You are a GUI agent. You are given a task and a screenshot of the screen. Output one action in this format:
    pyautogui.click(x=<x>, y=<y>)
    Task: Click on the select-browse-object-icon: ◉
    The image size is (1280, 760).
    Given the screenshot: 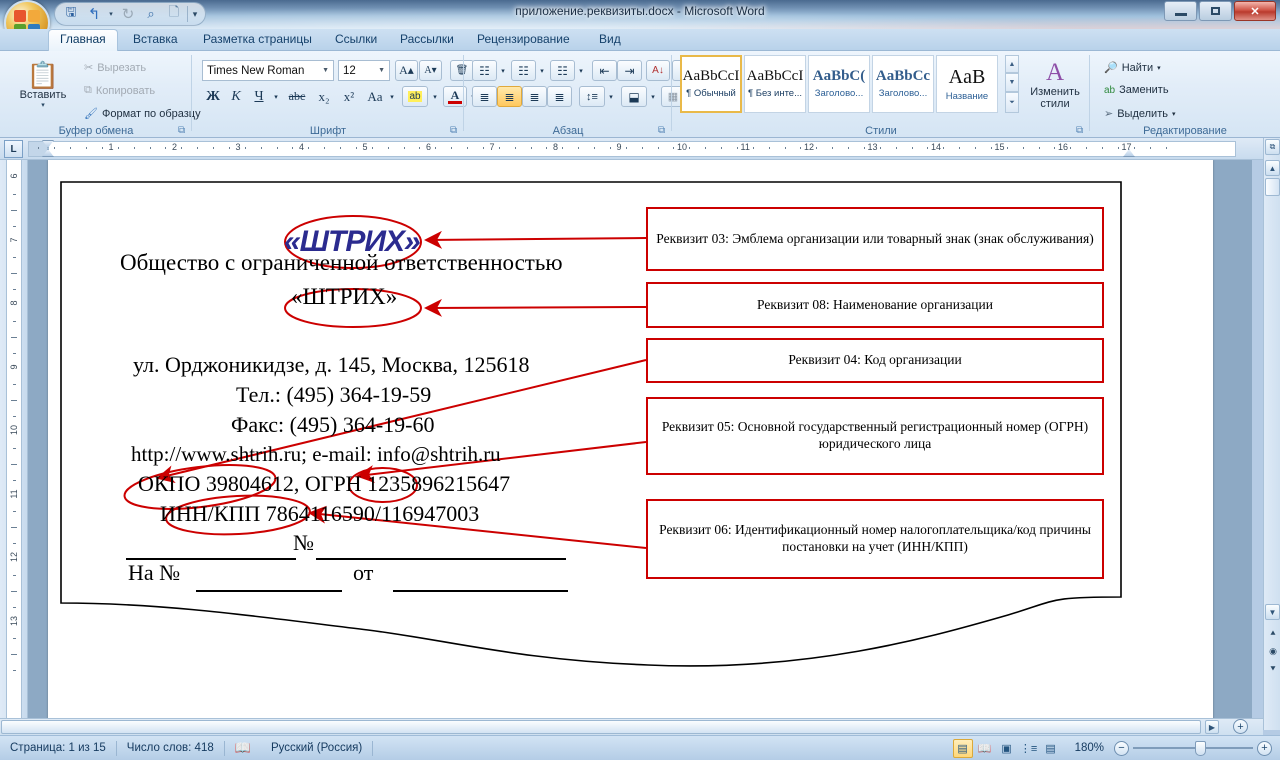 What is the action you would take?
    pyautogui.click(x=1273, y=652)
    